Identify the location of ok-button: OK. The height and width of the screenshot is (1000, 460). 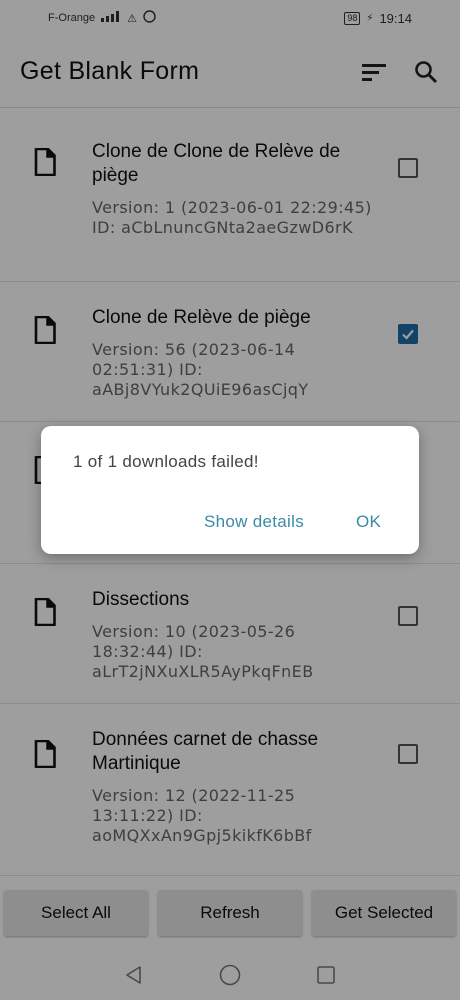
(368, 522).